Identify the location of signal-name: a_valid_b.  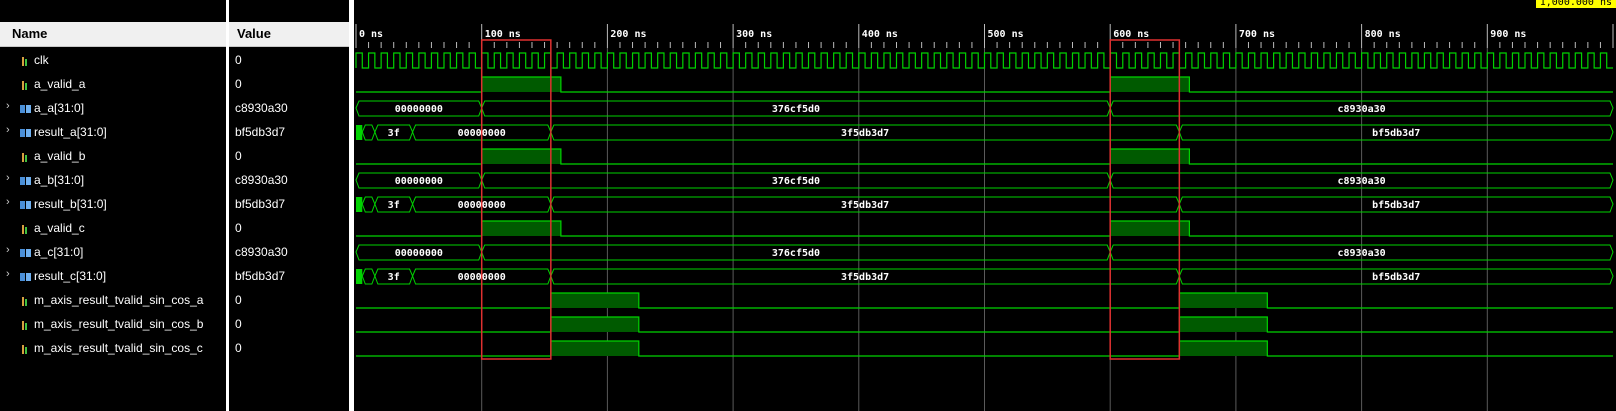
(60, 156).